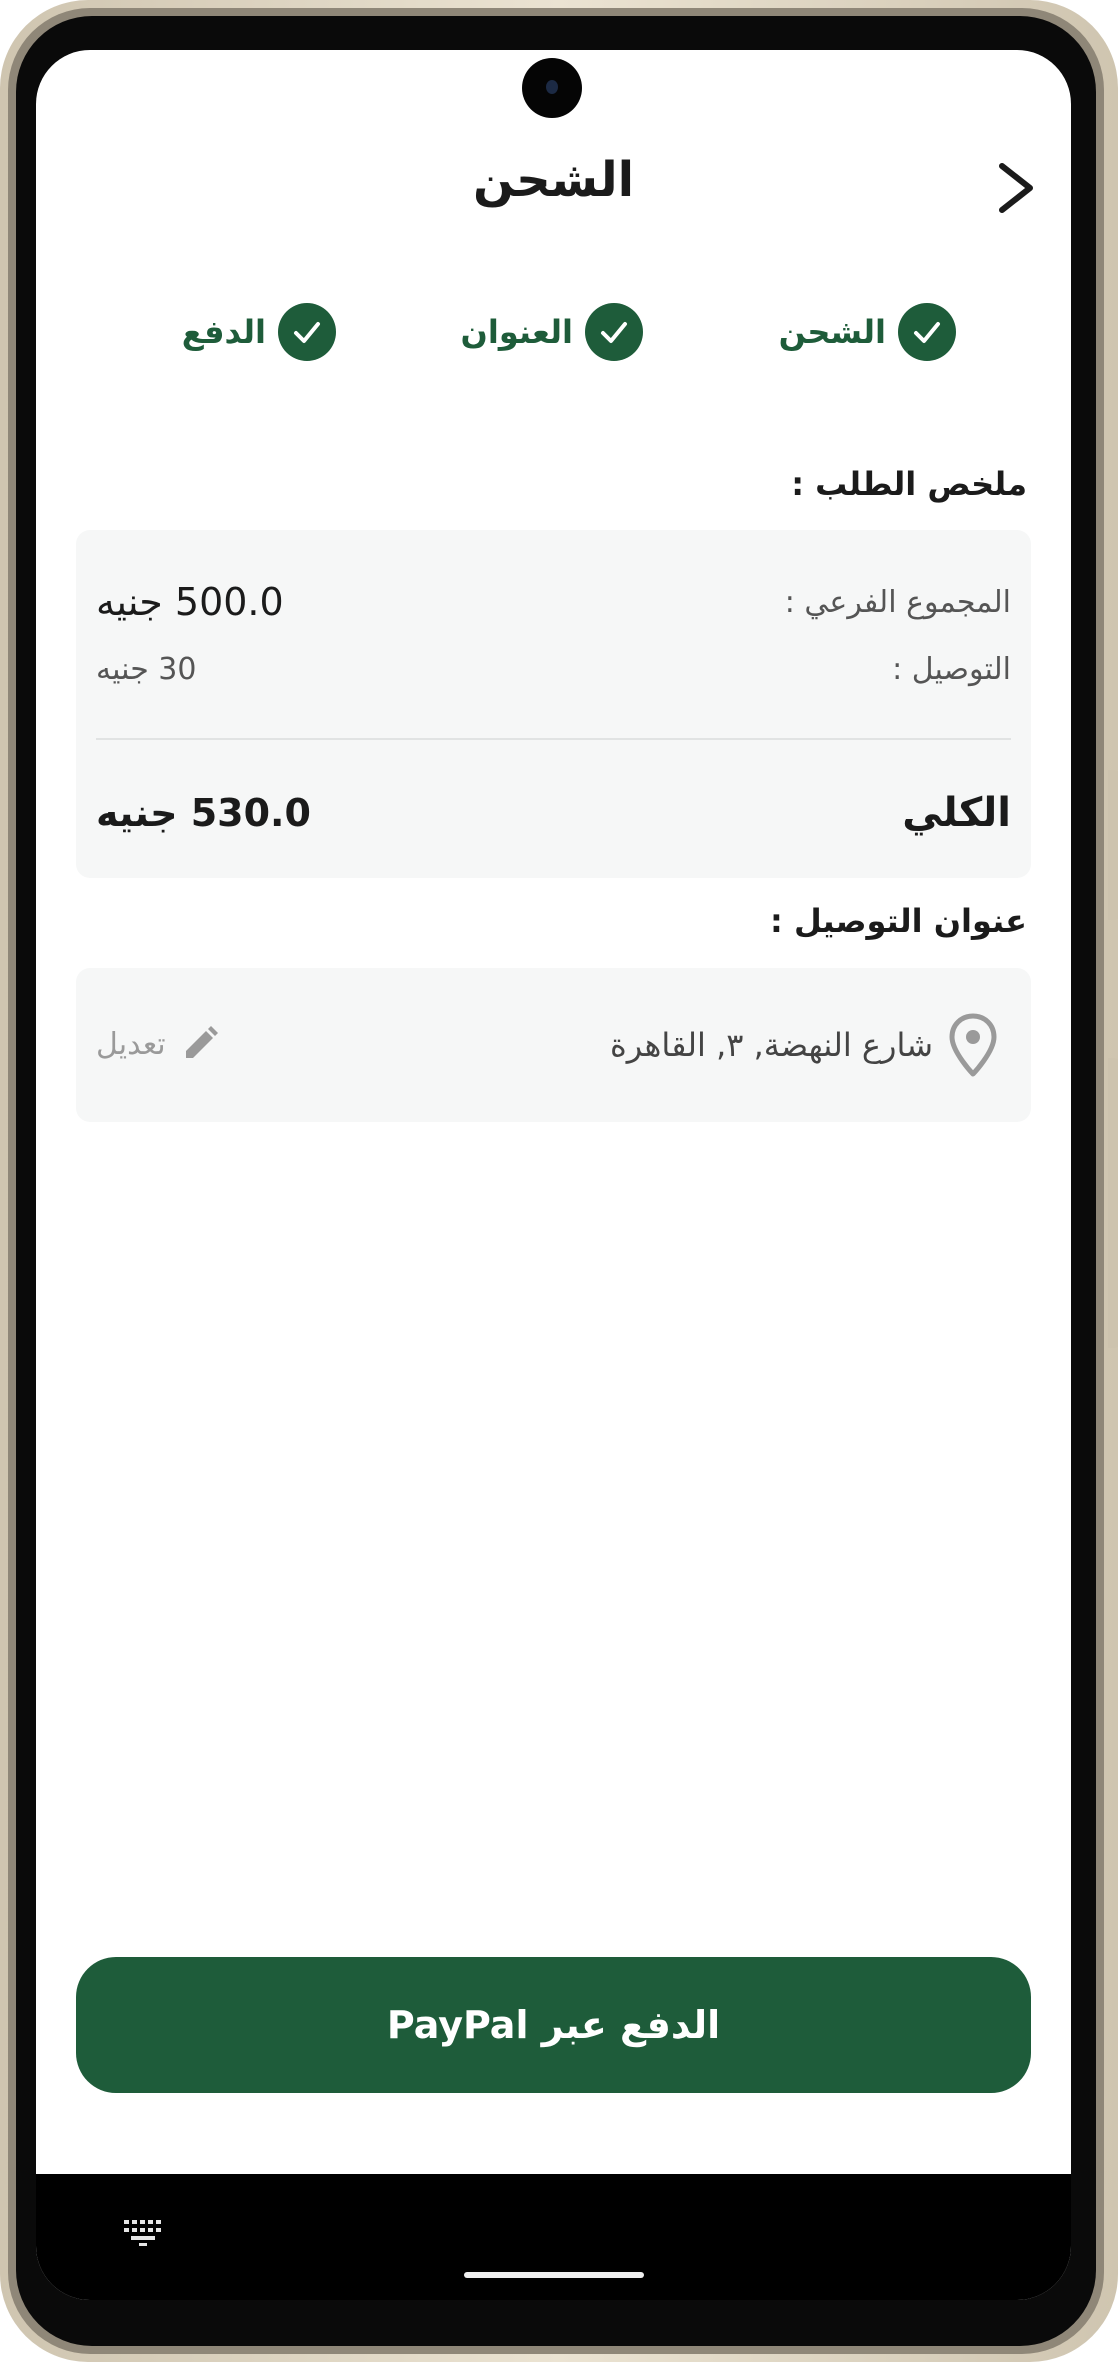 The image size is (1118, 2362). What do you see at coordinates (553, 1045) in the screenshot?
I see `delivery-address-card: شارع النهضة, ٣, القاهرة تعديل` at bounding box center [553, 1045].